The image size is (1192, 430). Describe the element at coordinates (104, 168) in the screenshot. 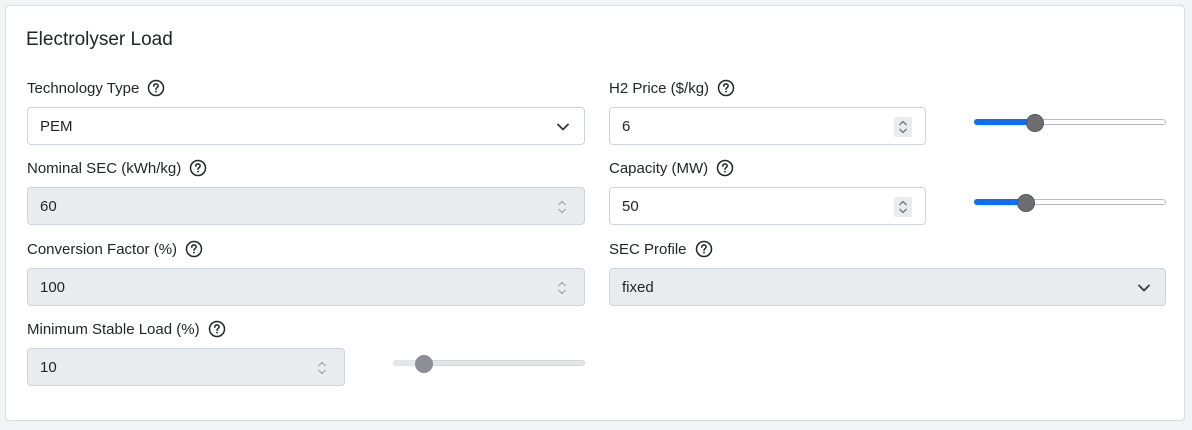

I see `nominal-sec-label-text: Nominal SEC (kWh/kg)` at that location.